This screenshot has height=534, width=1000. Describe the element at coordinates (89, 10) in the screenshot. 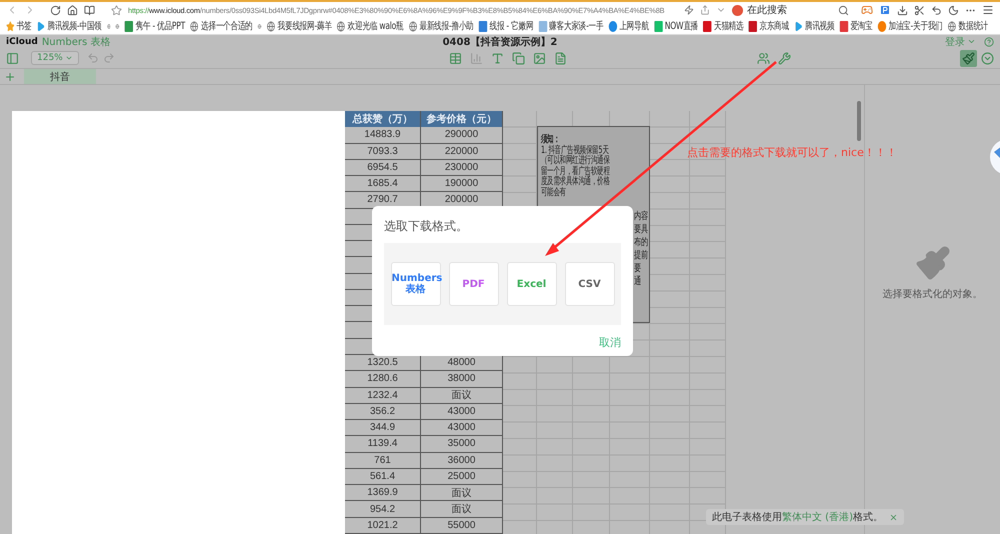

I see `reader-icon` at that location.